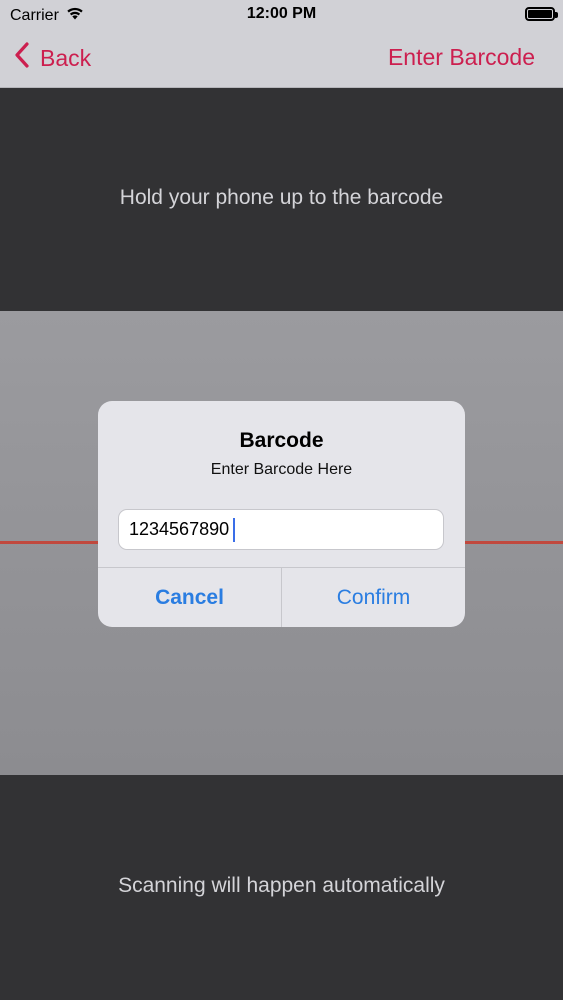 The width and height of the screenshot is (563, 1000). I want to click on scan-instruction-top: Hold your phone up to the barcode, so click(281, 197).